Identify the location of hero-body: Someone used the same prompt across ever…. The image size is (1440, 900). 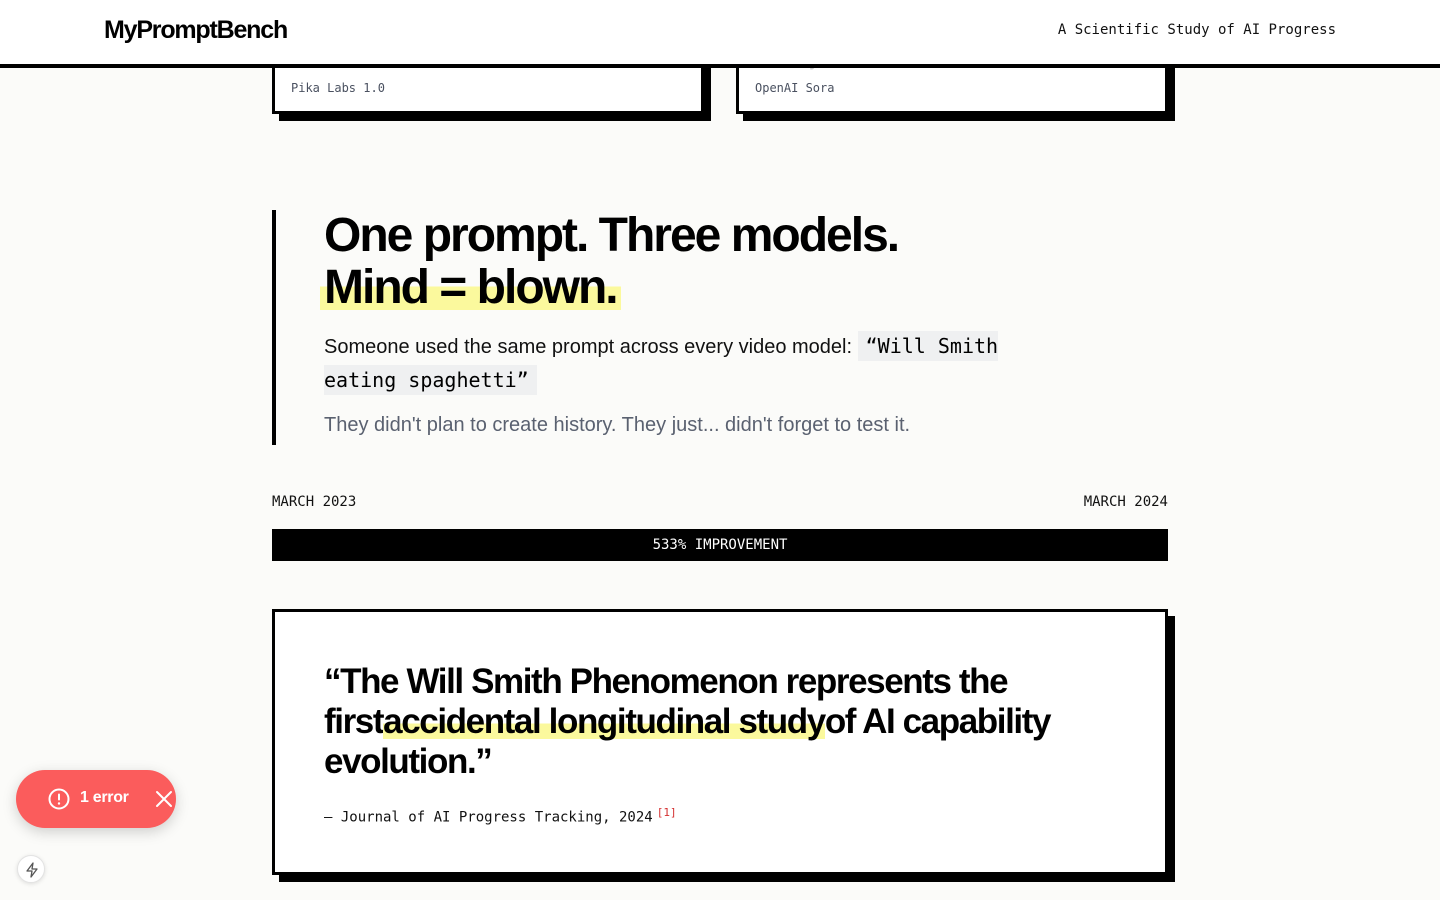
(684, 364).